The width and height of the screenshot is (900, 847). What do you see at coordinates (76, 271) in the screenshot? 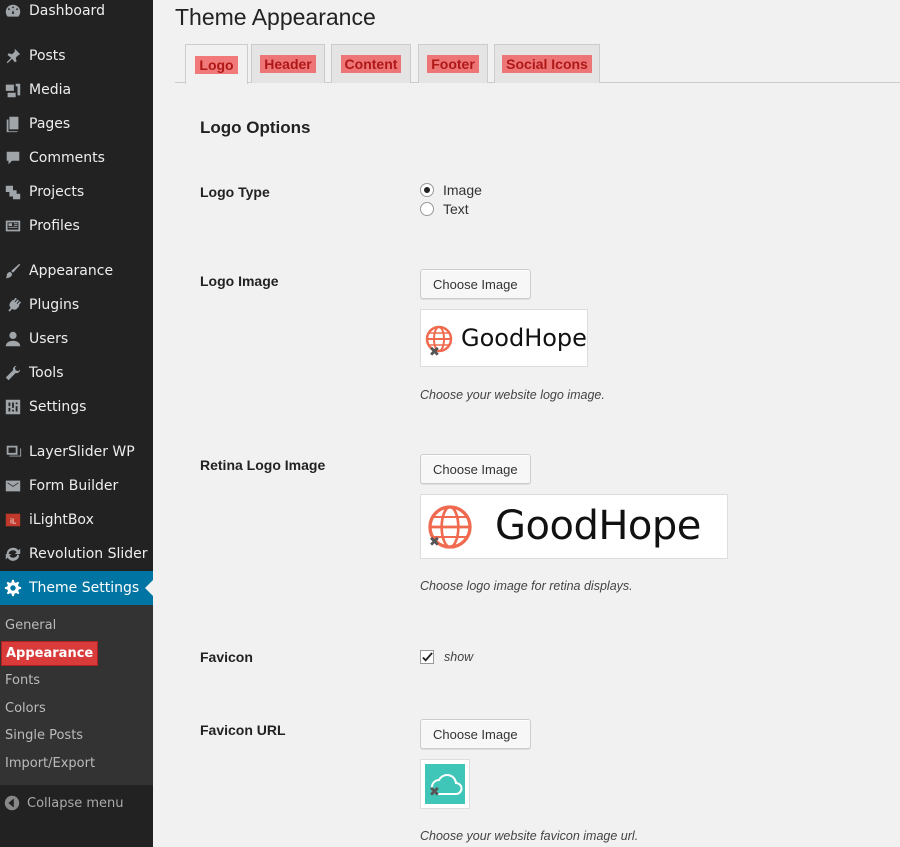
I see `menu-appearance: Appearance` at bounding box center [76, 271].